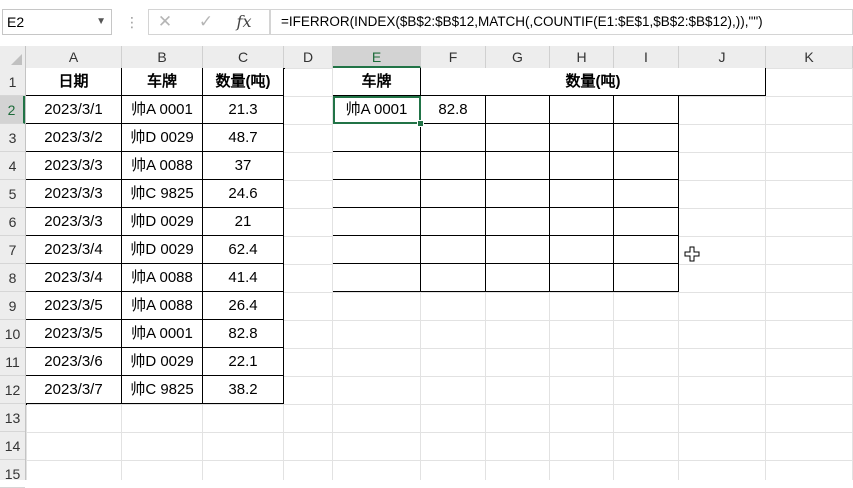  What do you see at coordinates (12, 306) in the screenshot?
I see `row-header-9: 9` at bounding box center [12, 306].